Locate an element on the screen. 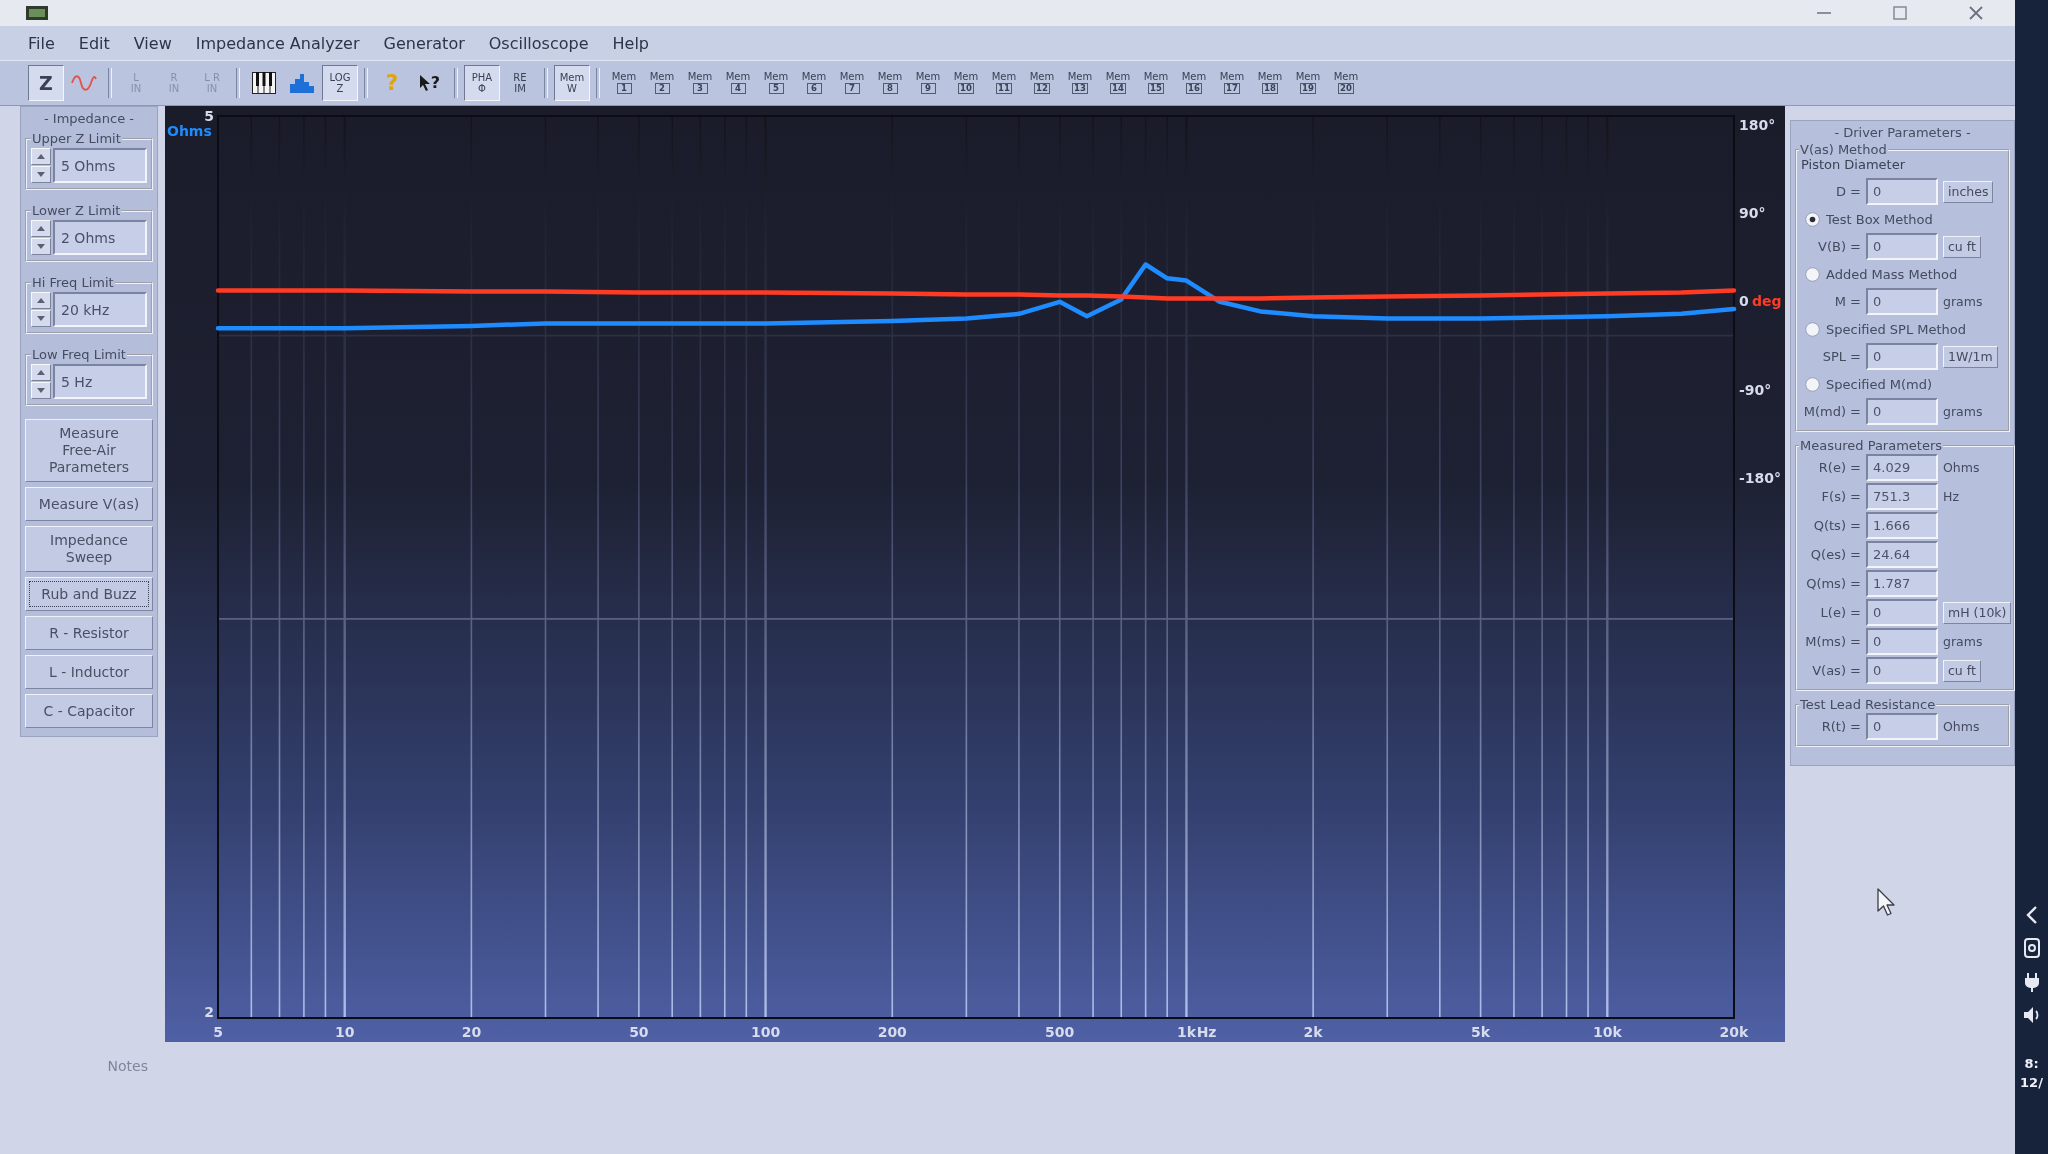 This screenshot has width=2048, height=1154. clock-text: 8: is located at coordinates (2031, 1063).